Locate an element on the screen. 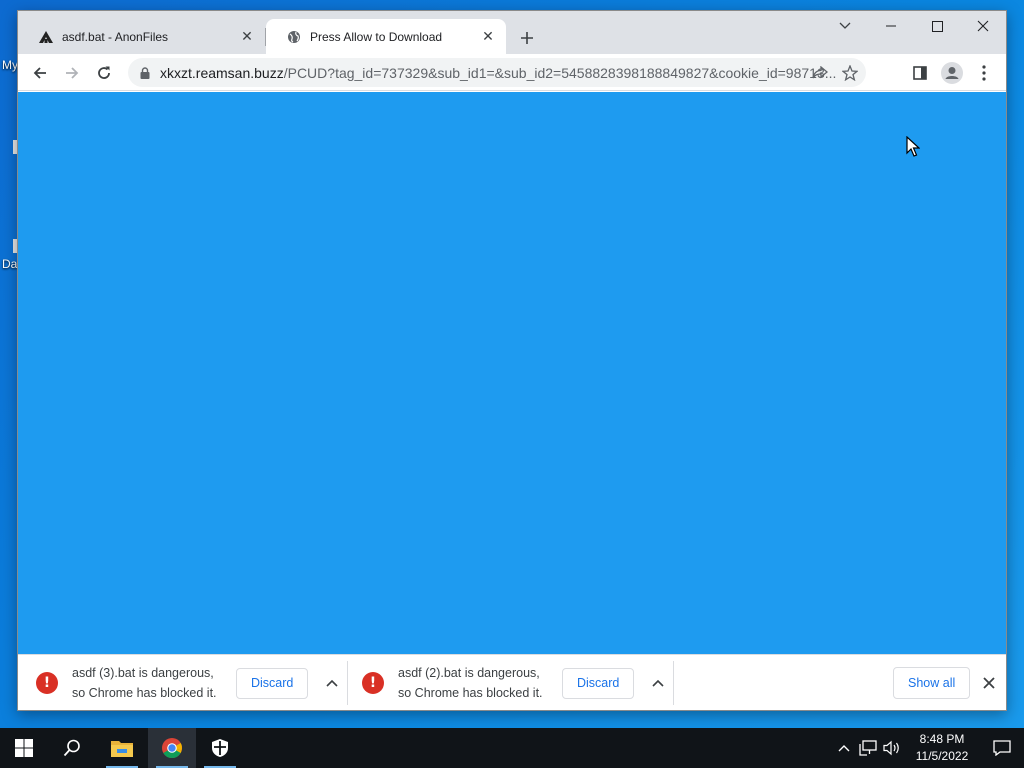  action-center-button is located at coordinates (1002, 748).